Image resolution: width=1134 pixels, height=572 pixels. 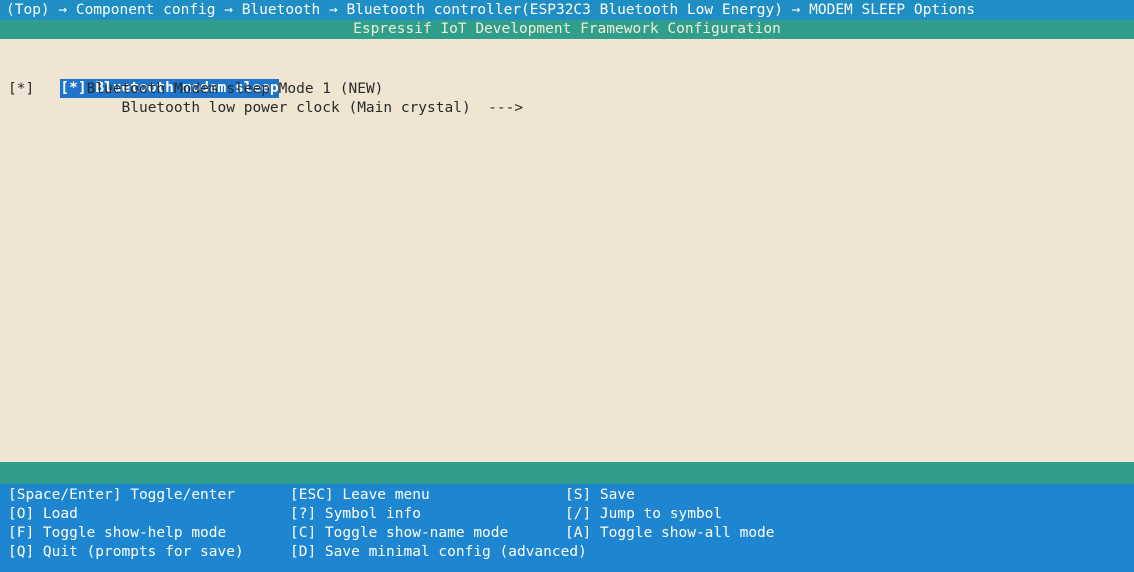 I want to click on menu-item-label: Bluetooth Modem sleep Mode 1 (NEW), so click(x=235, y=89).